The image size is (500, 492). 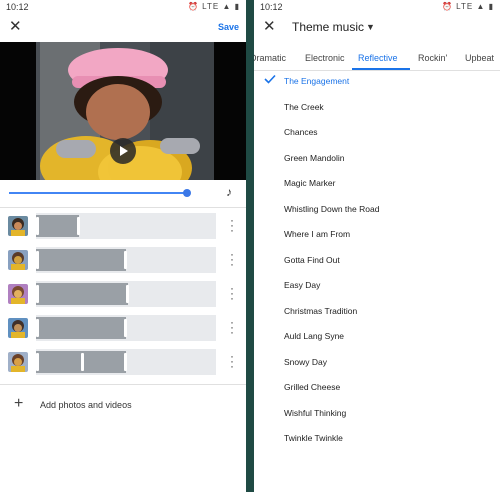 I want to click on save-button: Save, so click(x=228, y=27).